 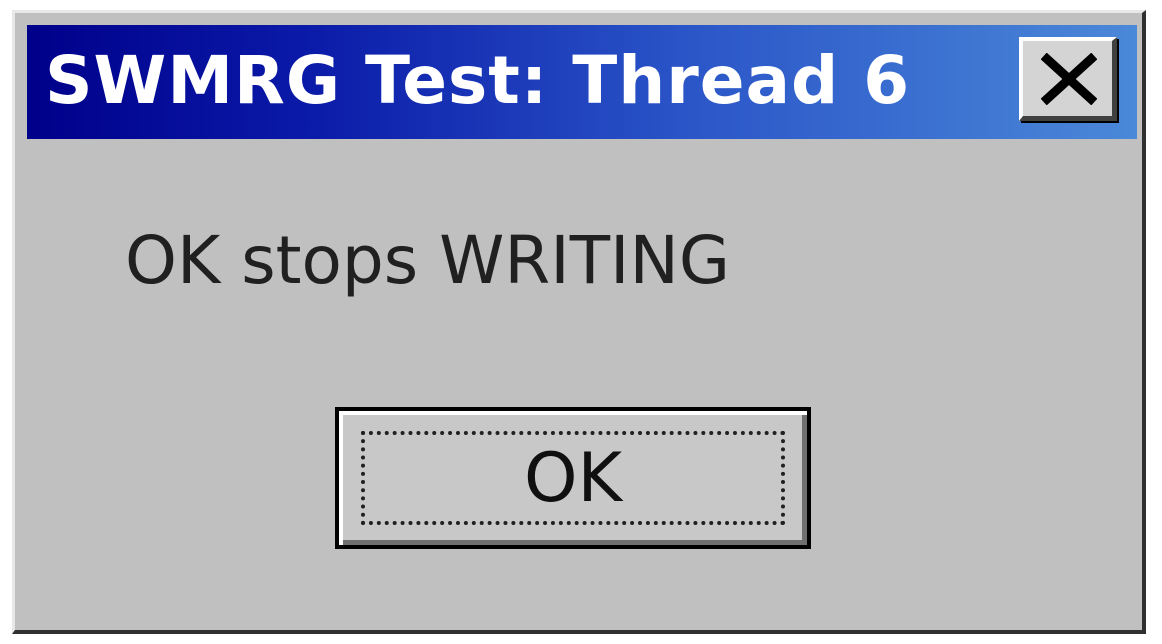 I want to click on dialog-title: SWMRG Test: Thread 6, so click(x=478, y=80).